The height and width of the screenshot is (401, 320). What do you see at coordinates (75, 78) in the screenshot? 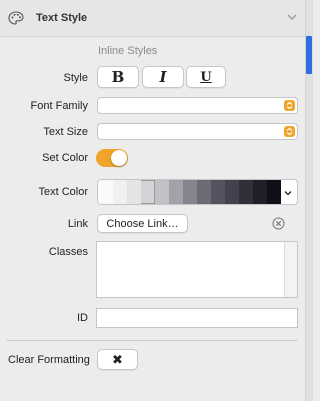
I see `style-label: Style` at bounding box center [75, 78].